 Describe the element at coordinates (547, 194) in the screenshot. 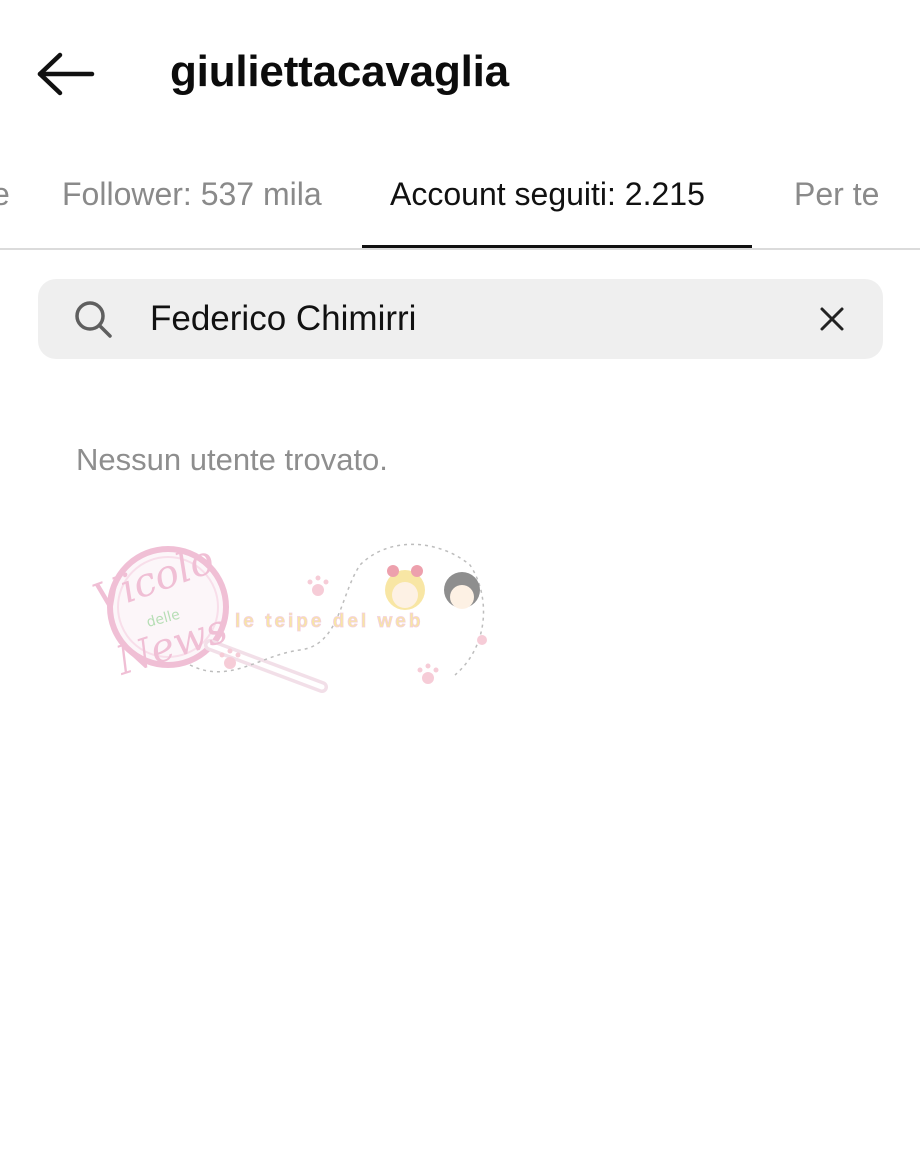

I see `tab-following: Account seguiti: 2.215` at that location.